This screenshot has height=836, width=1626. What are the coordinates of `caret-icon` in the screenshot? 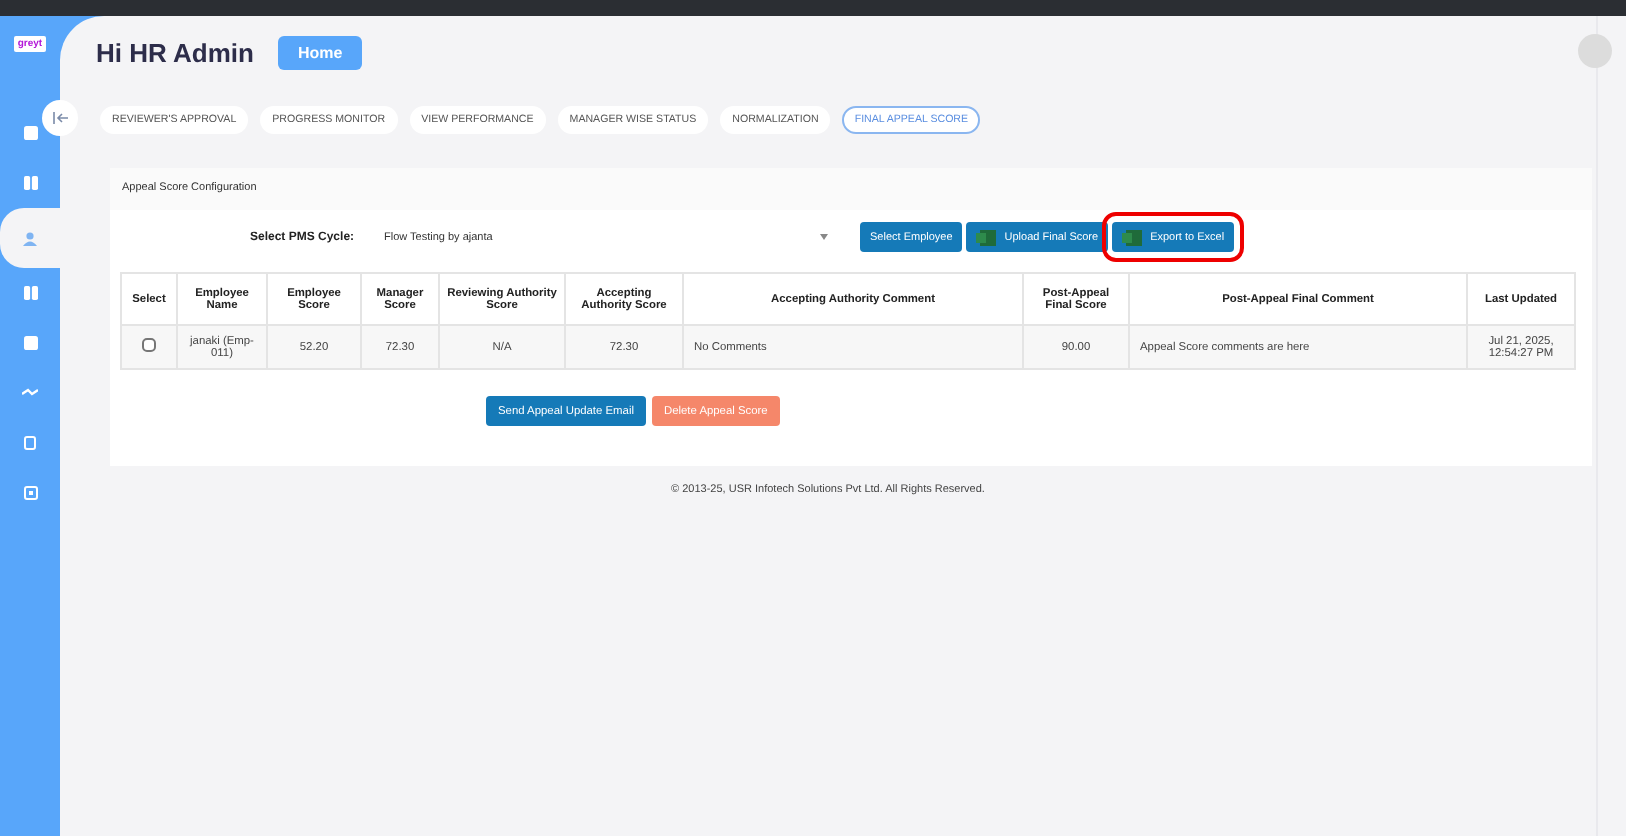 It's located at (824, 237).